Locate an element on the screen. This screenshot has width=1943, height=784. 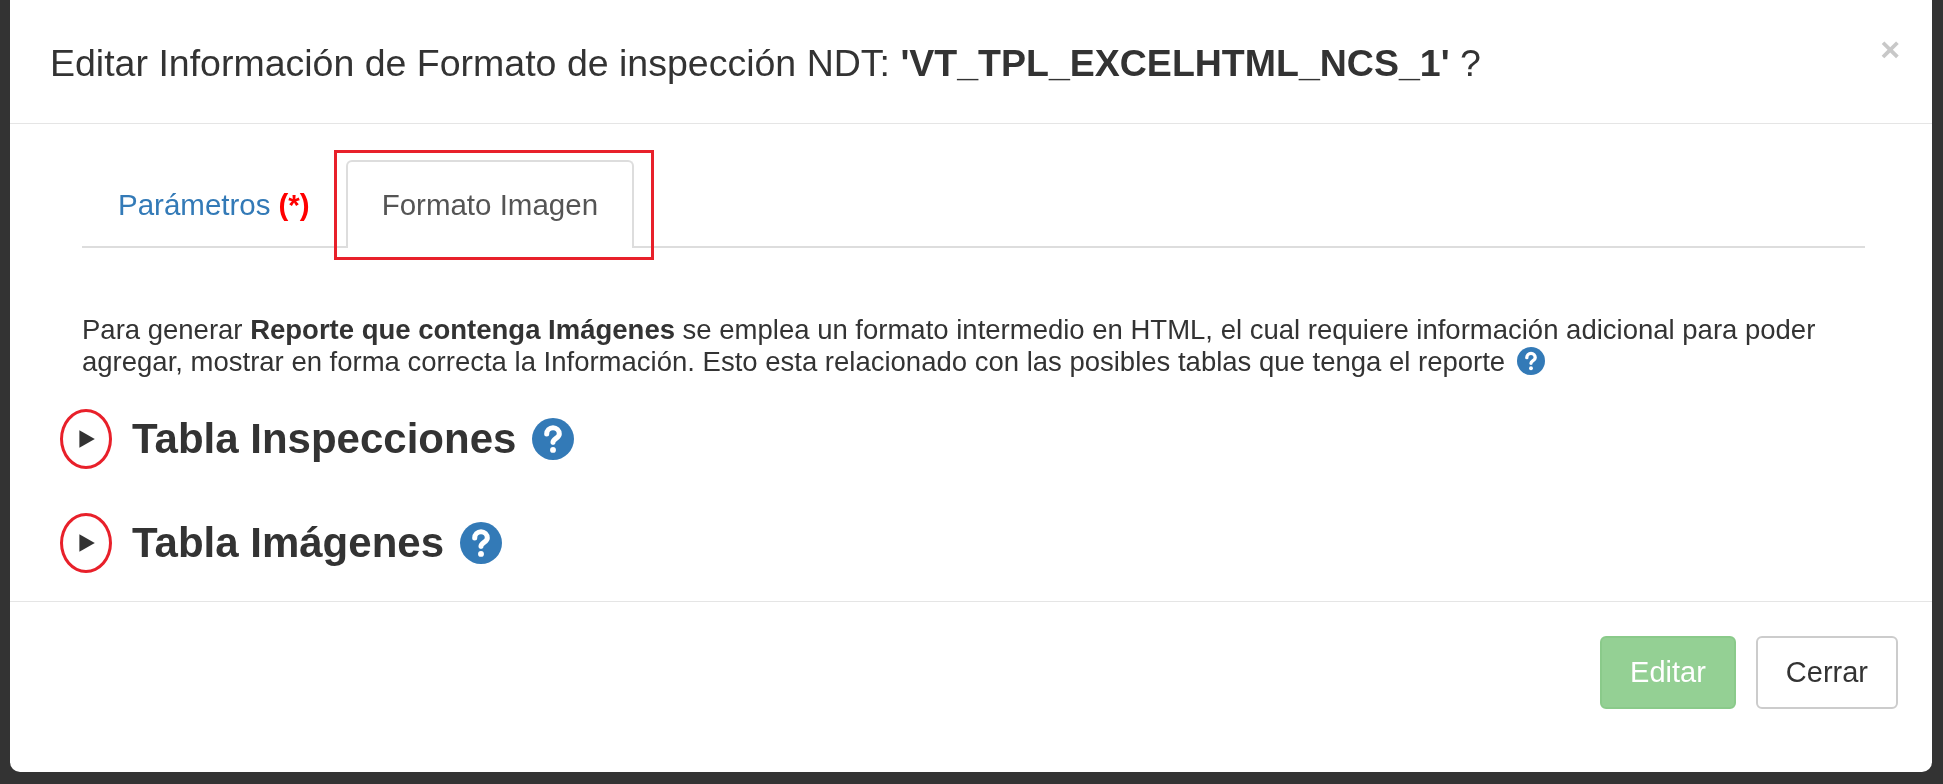
dialog-title: Editar Información de Formato de inspección NDT: 'VT_TPL_EXCELHTML_NCS_1' ? is located at coordinates (765, 63).